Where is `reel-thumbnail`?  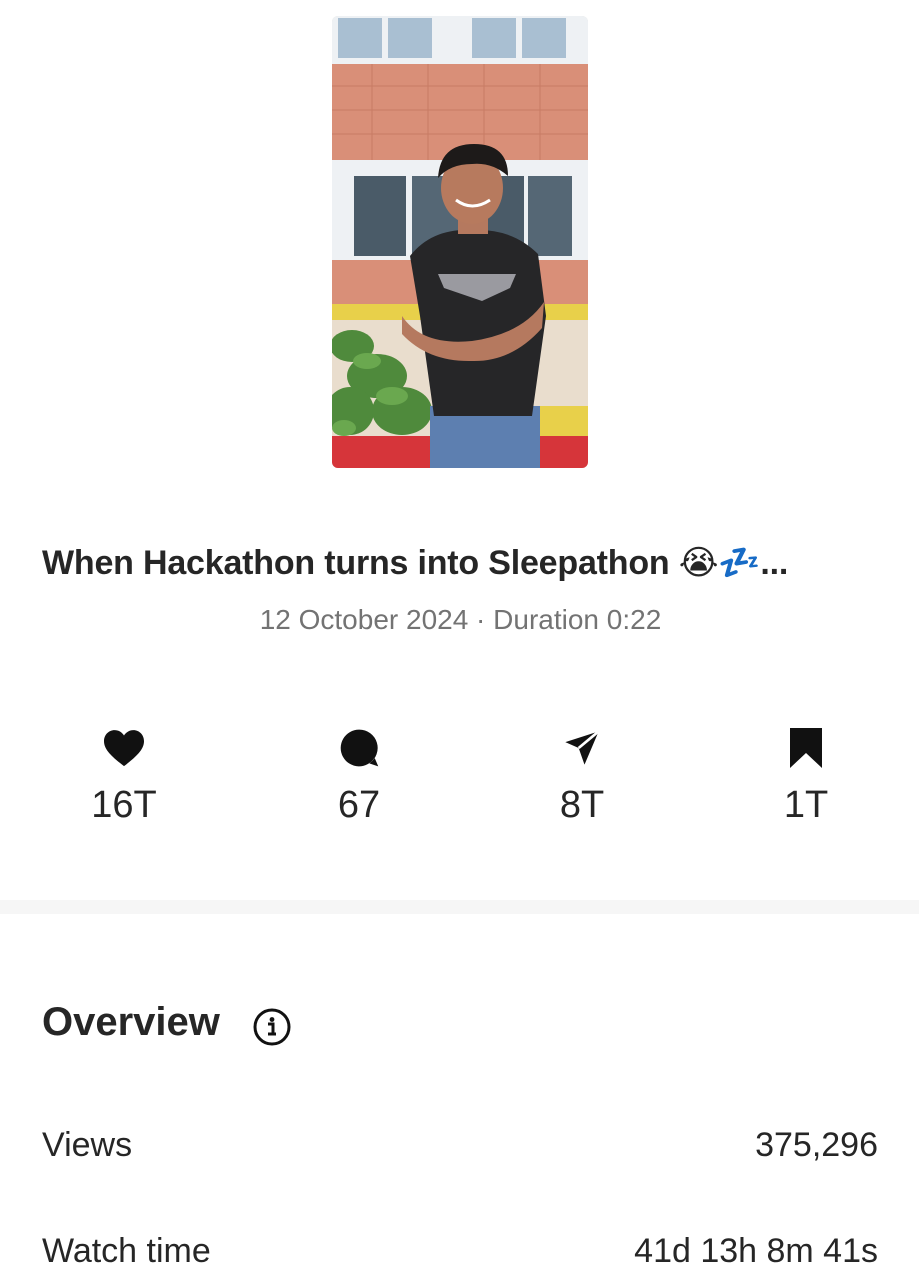 reel-thumbnail is located at coordinates (460, 242).